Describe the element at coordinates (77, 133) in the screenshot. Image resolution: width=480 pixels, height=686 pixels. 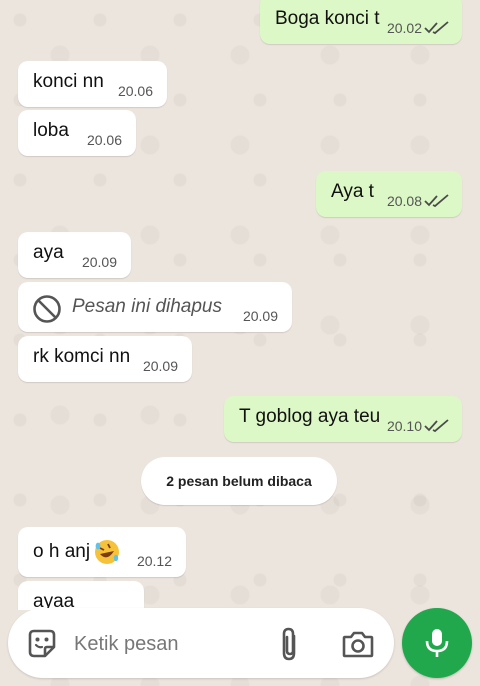
I see `message-incoming: loba 20.06` at that location.